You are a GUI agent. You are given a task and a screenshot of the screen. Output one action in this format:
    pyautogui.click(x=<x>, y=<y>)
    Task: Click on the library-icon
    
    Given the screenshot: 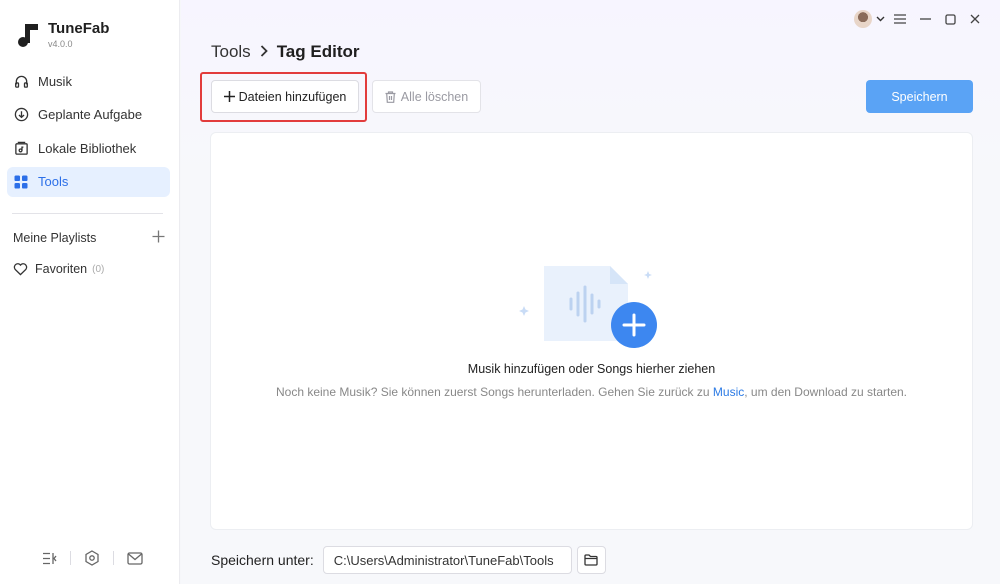 What is the action you would take?
    pyautogui.click(x=21, y=148)
    